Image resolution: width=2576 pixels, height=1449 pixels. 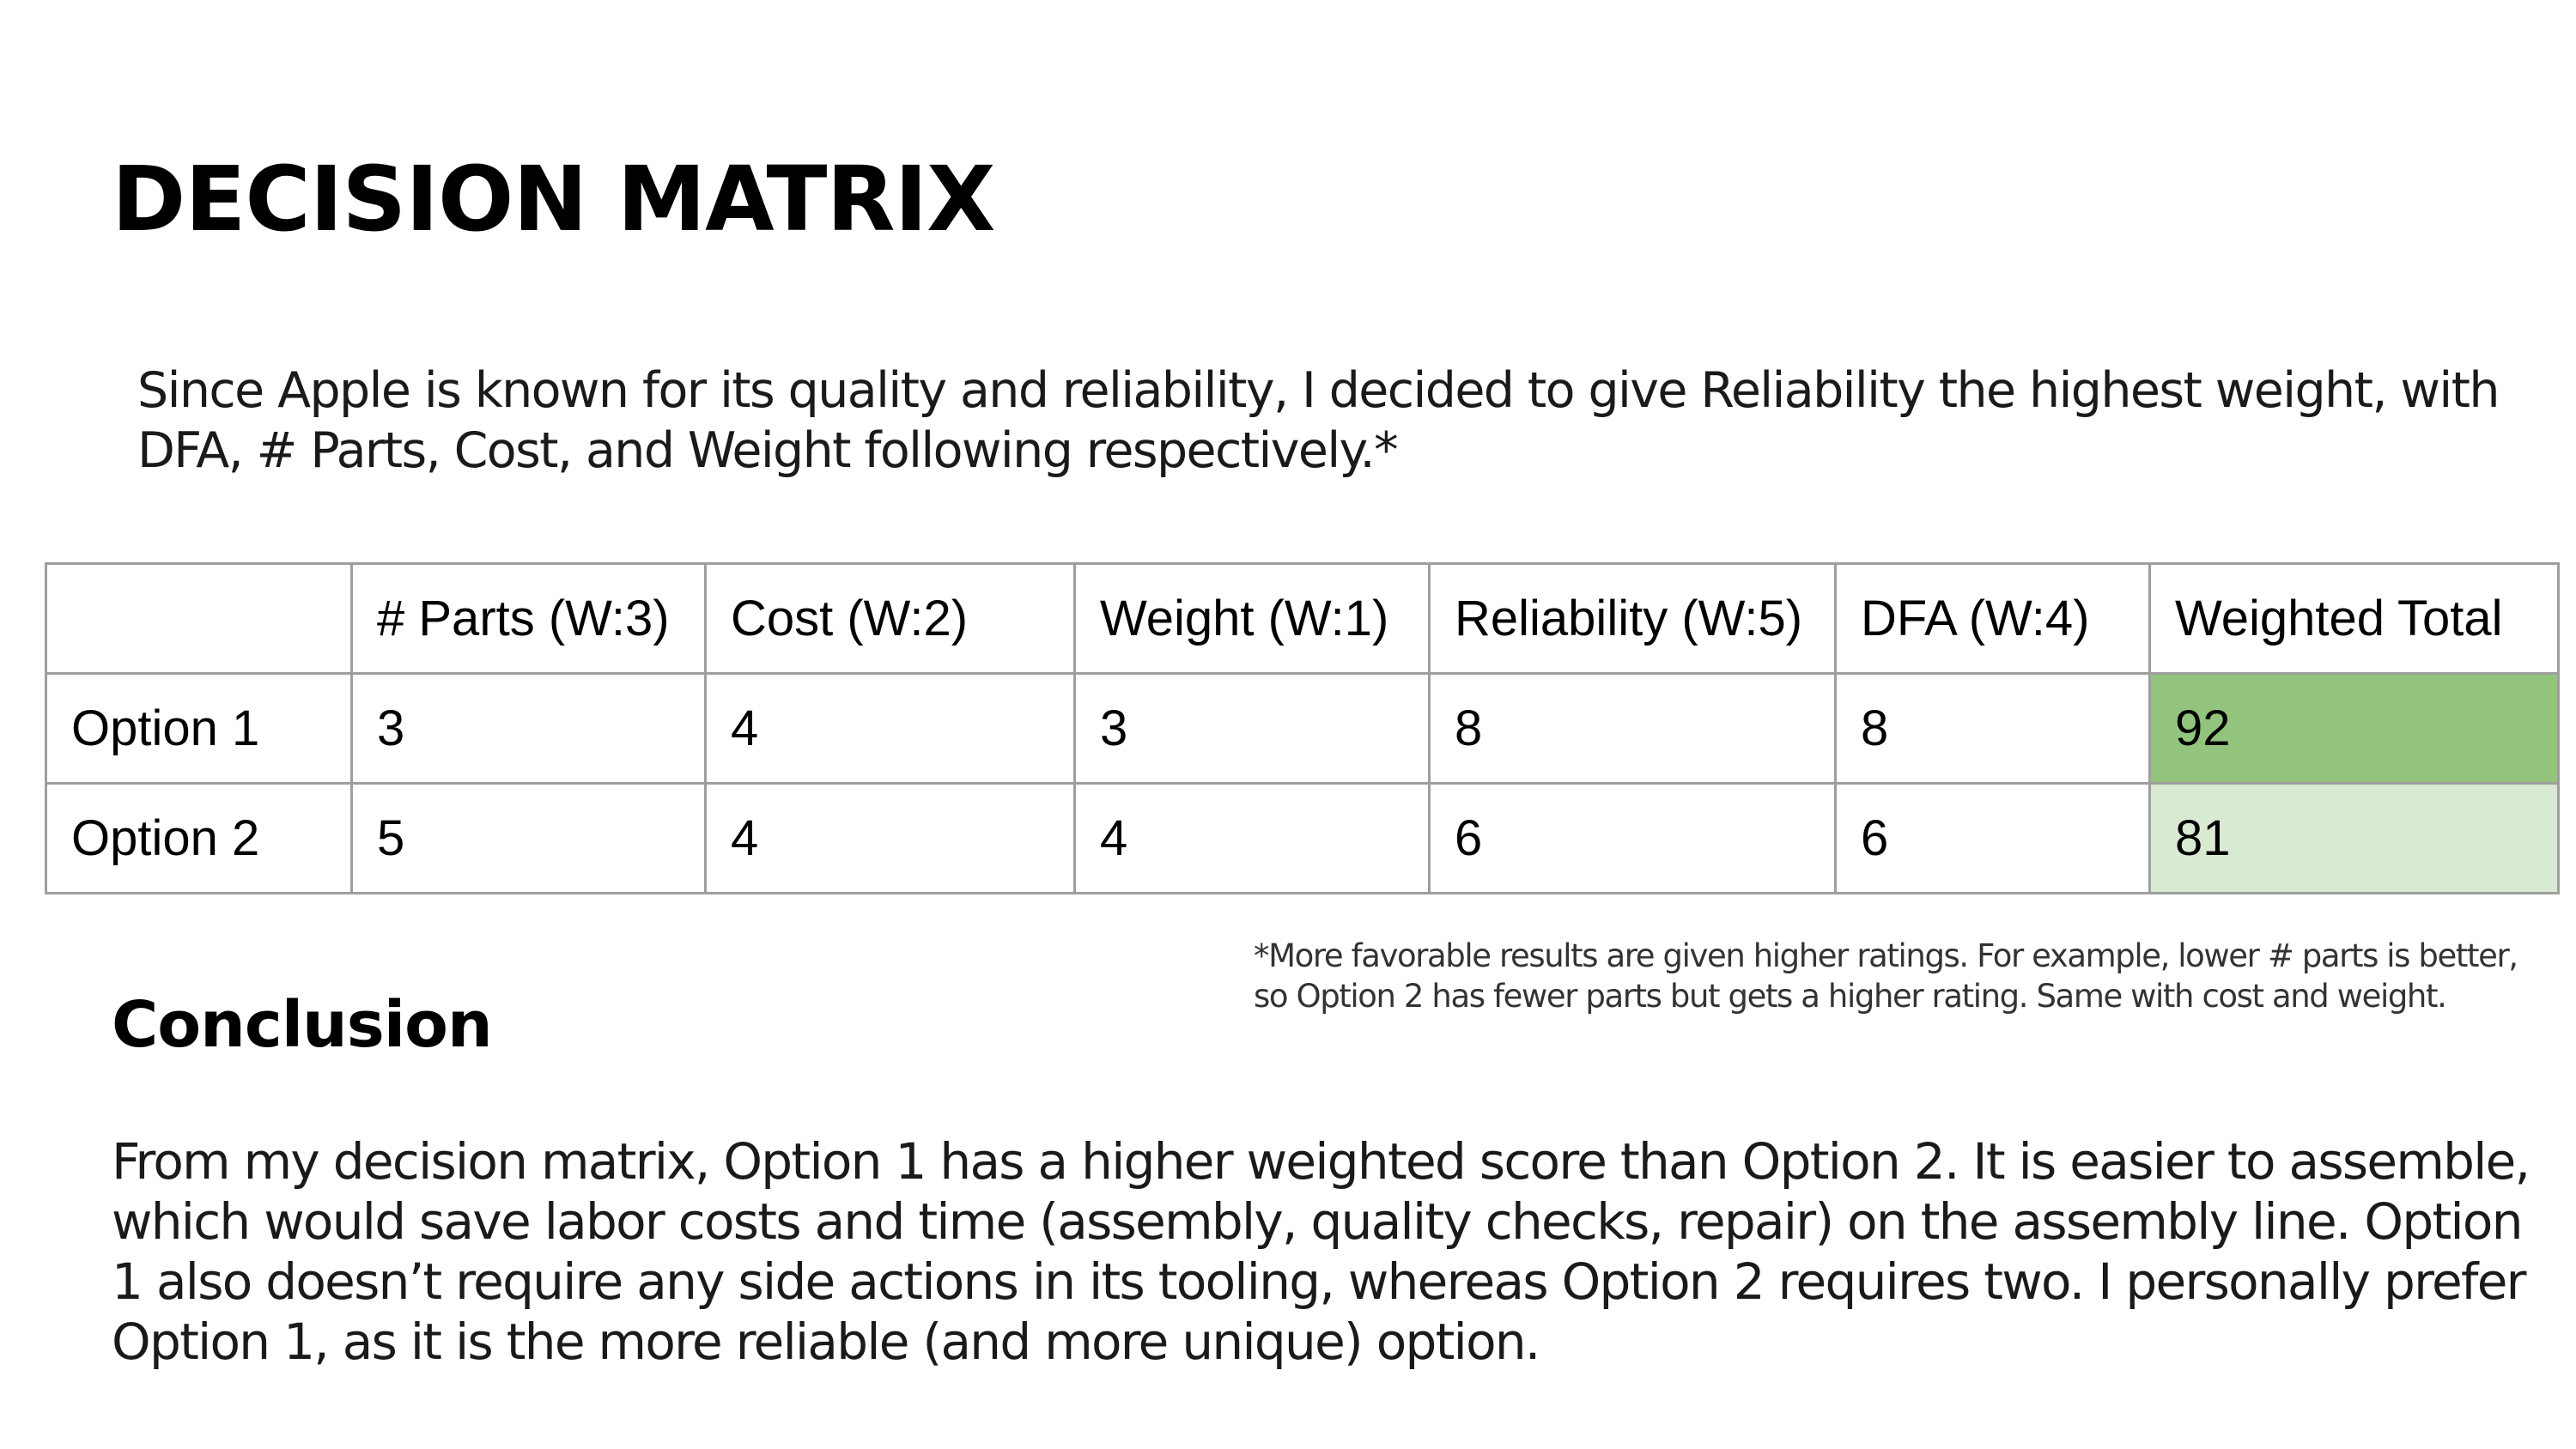 What do you see at coordinates (890, 618) in the screenshot?
I see `header-cell-cost: Cost (W:2)` at bounding box center [890, 618].